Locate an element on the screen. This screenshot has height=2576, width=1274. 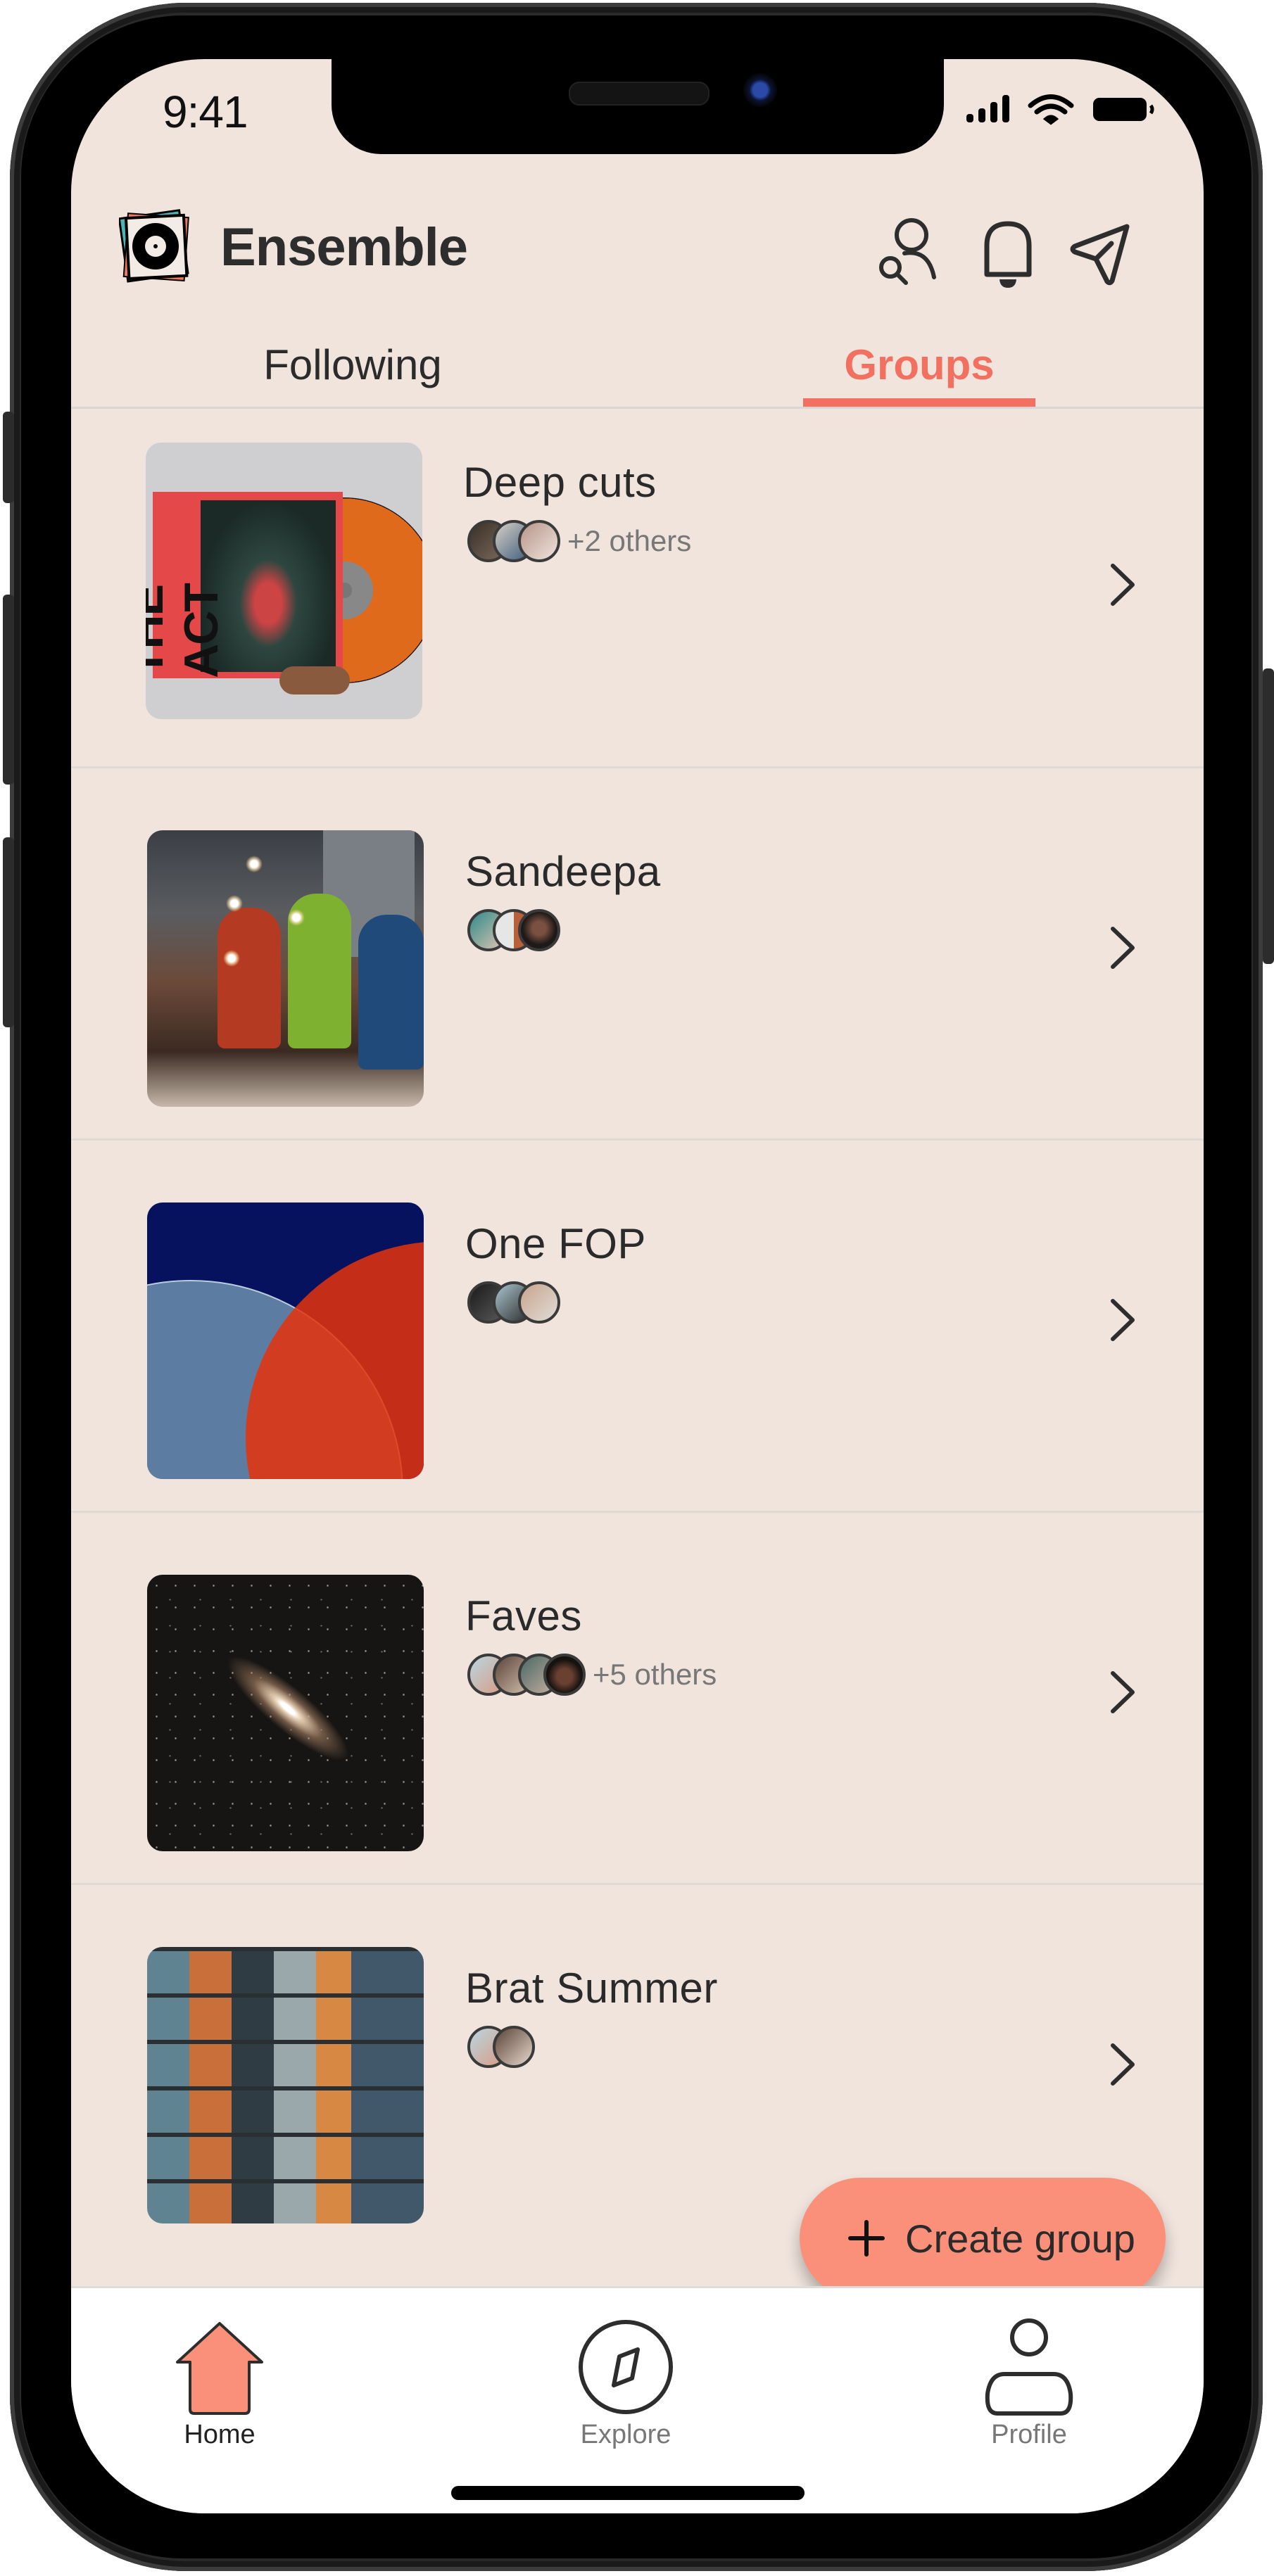
group-cover-image: THE ACT is located at coordinates (284, 581).